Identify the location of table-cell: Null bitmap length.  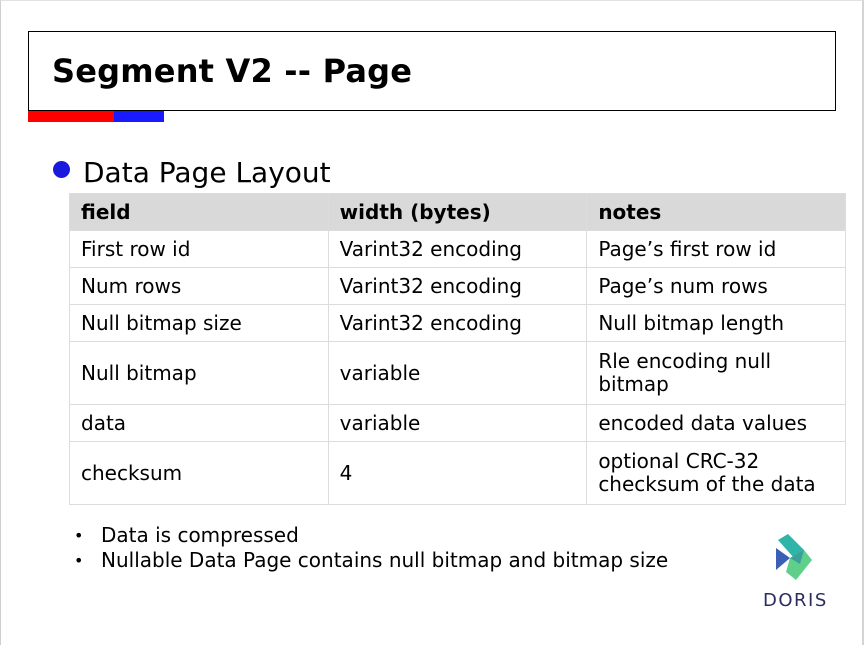
(716, 323).